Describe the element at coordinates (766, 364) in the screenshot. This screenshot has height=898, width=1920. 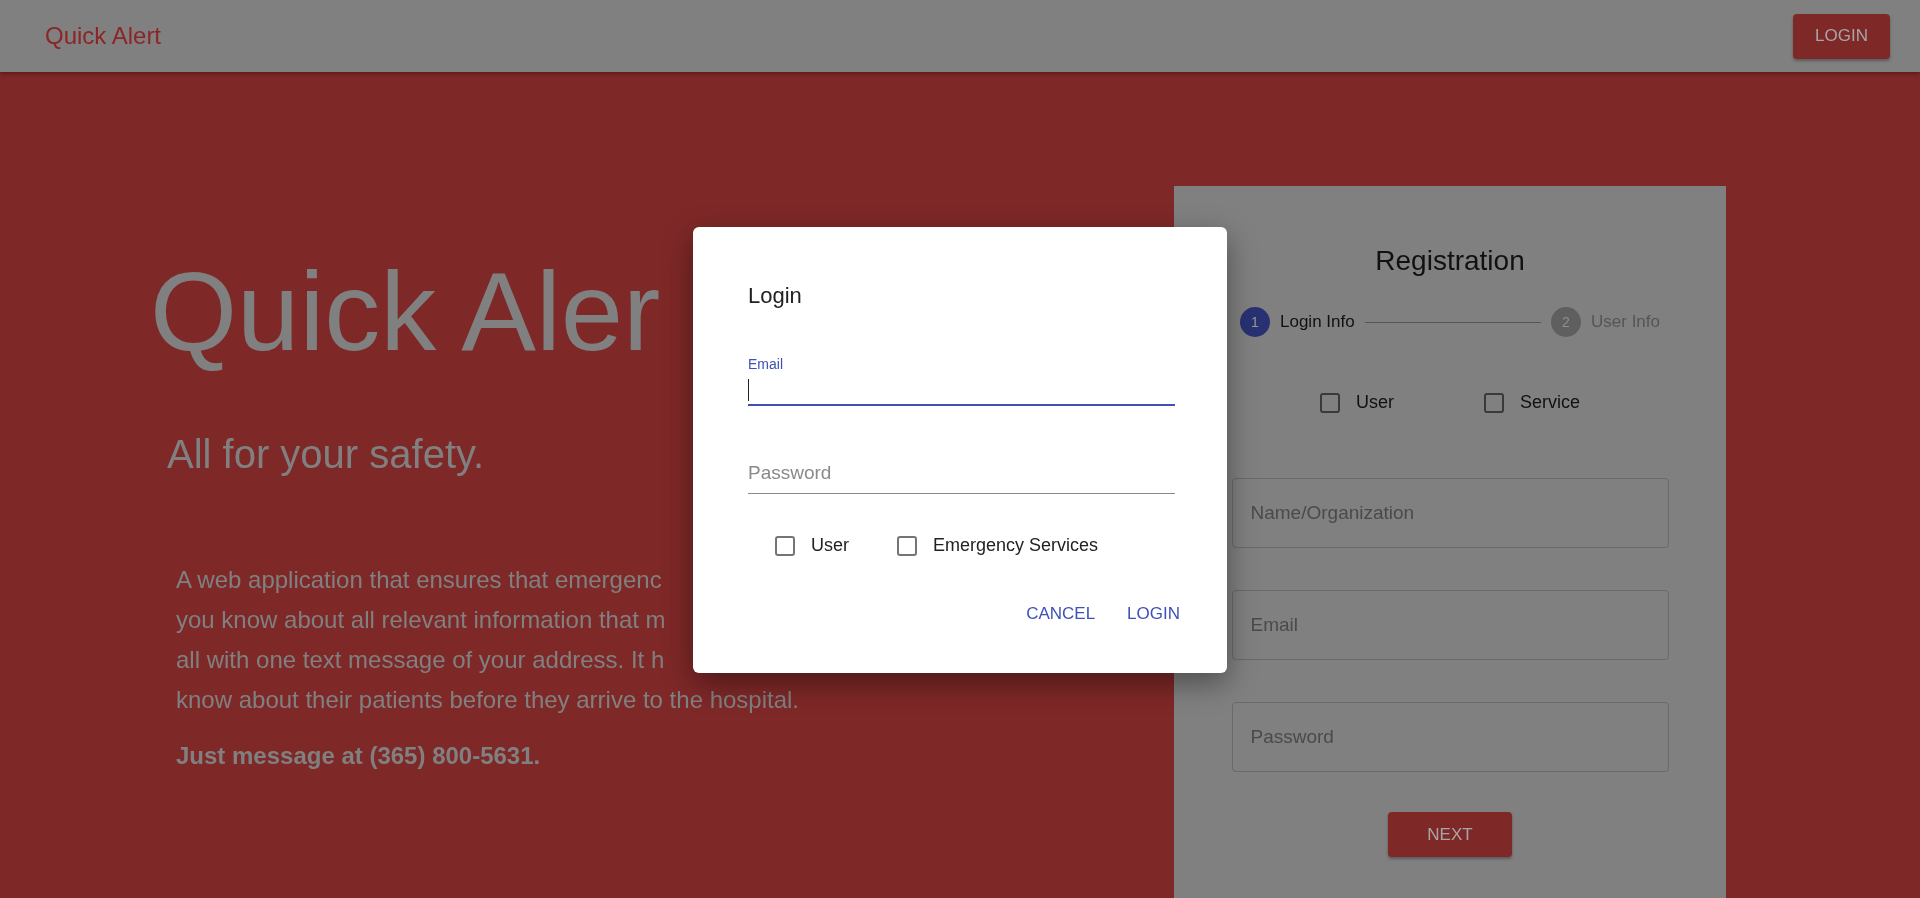
I see `field-label: Email` at that location.